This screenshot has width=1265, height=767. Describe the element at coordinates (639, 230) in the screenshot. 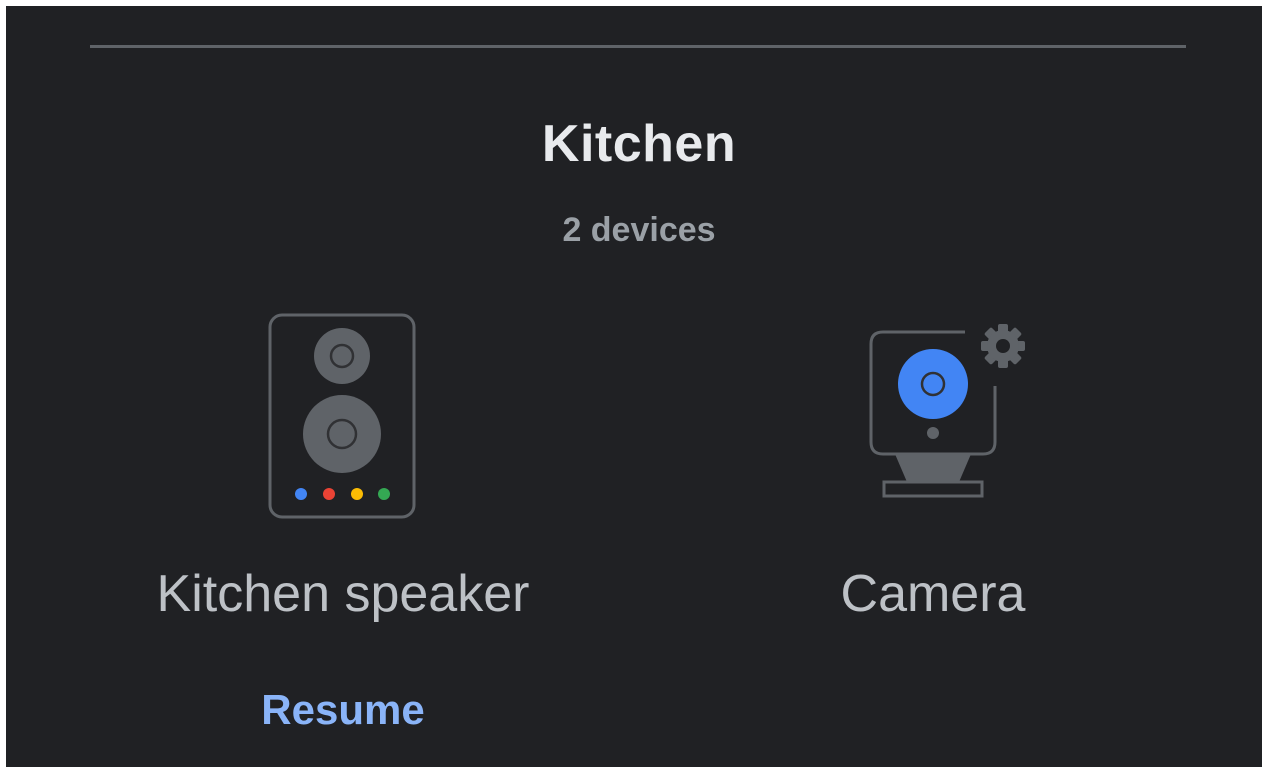

I see `room-device-count: 2 devices` at that location.